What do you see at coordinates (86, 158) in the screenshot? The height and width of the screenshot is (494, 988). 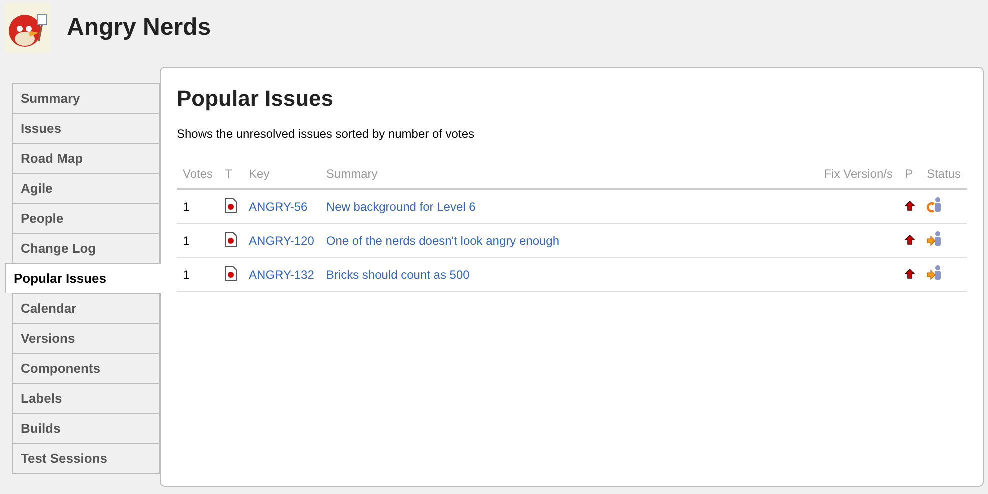 I see `sidebar-item: Road Map` at bounding box center [86, 158].